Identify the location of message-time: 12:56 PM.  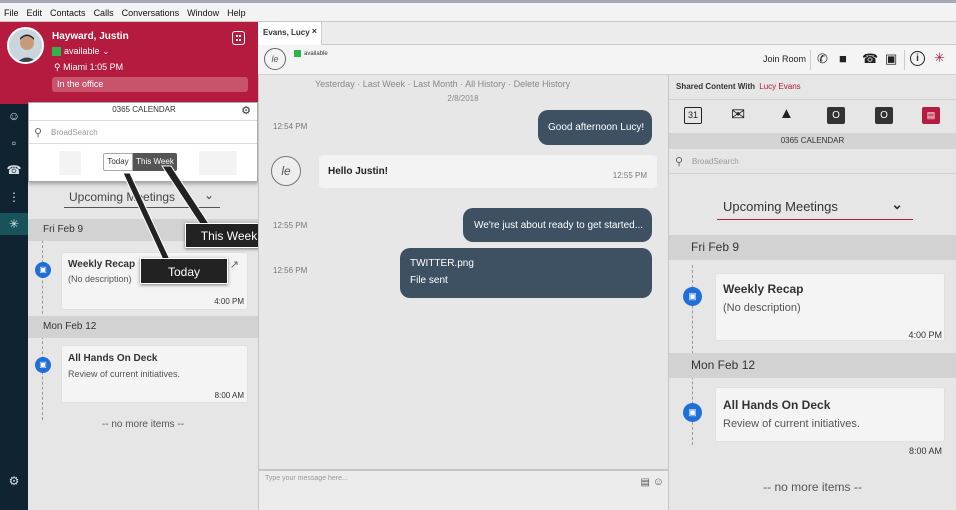
(290, 270).